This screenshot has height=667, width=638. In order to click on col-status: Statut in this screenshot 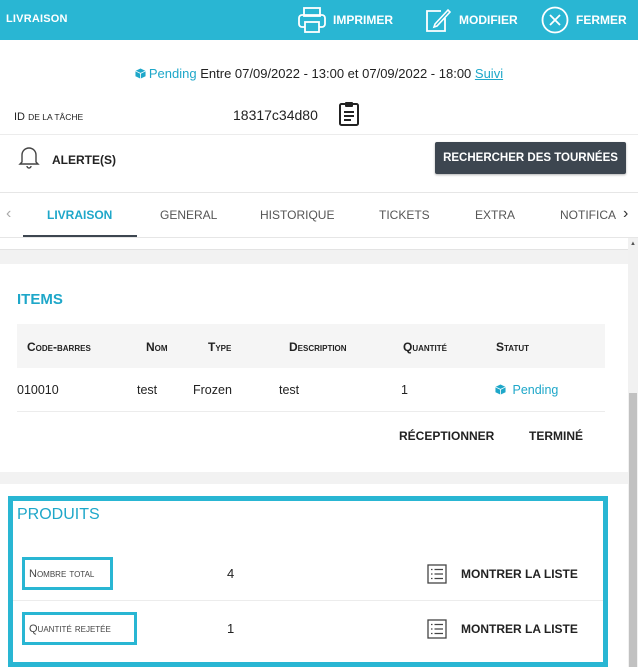, I will do `click(513, 347)`.